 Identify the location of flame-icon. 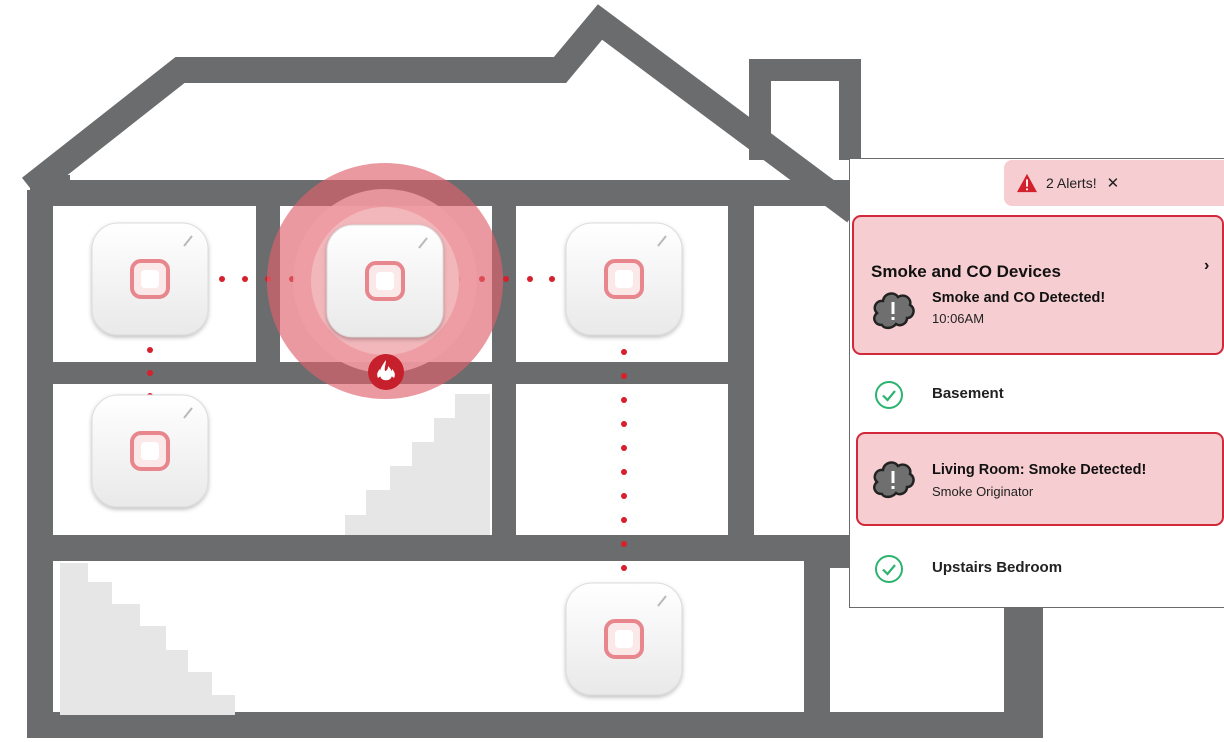
(386, 372).